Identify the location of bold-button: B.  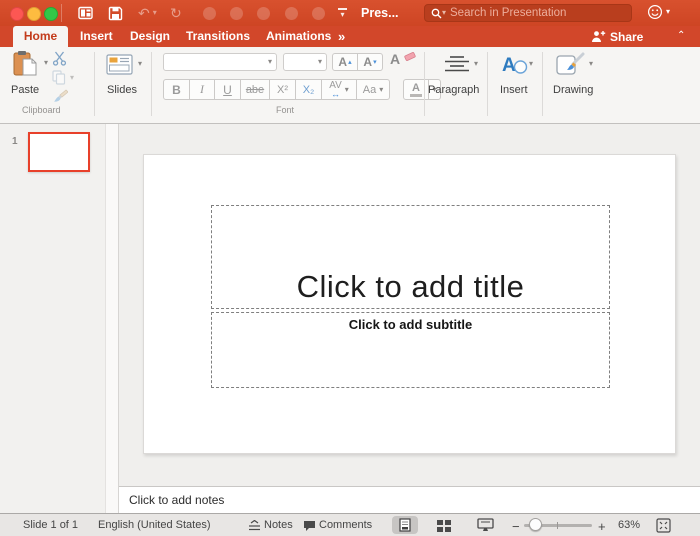
(176, 89).